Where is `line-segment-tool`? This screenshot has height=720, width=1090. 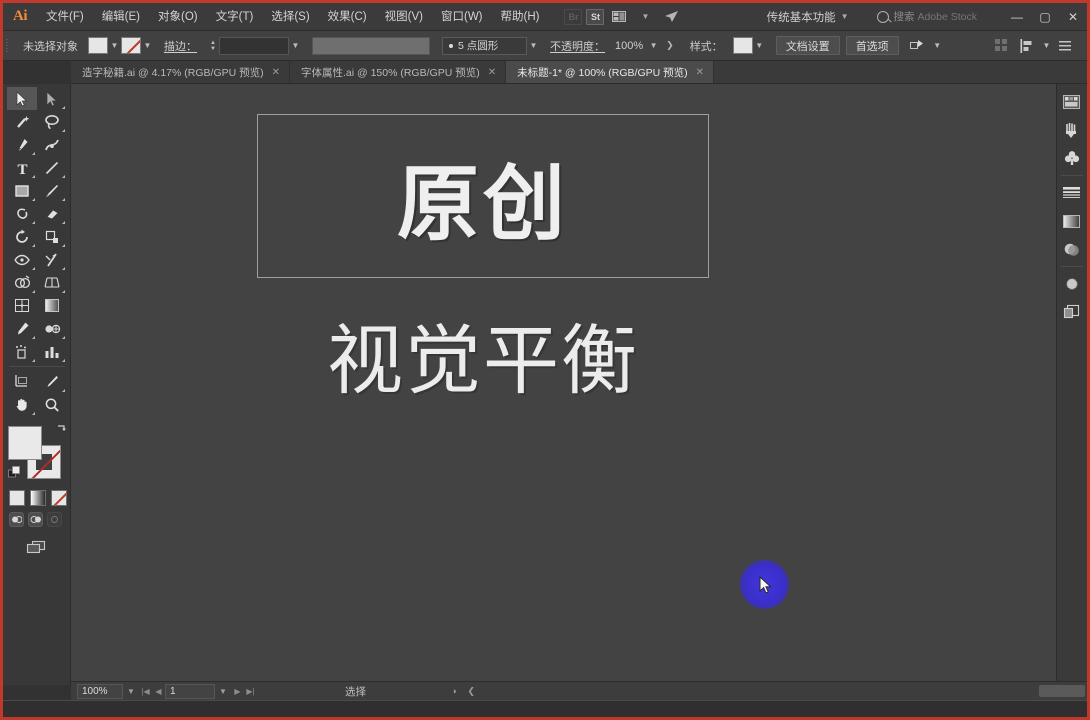 line-segment-tool is located at coordinates (52, 167).